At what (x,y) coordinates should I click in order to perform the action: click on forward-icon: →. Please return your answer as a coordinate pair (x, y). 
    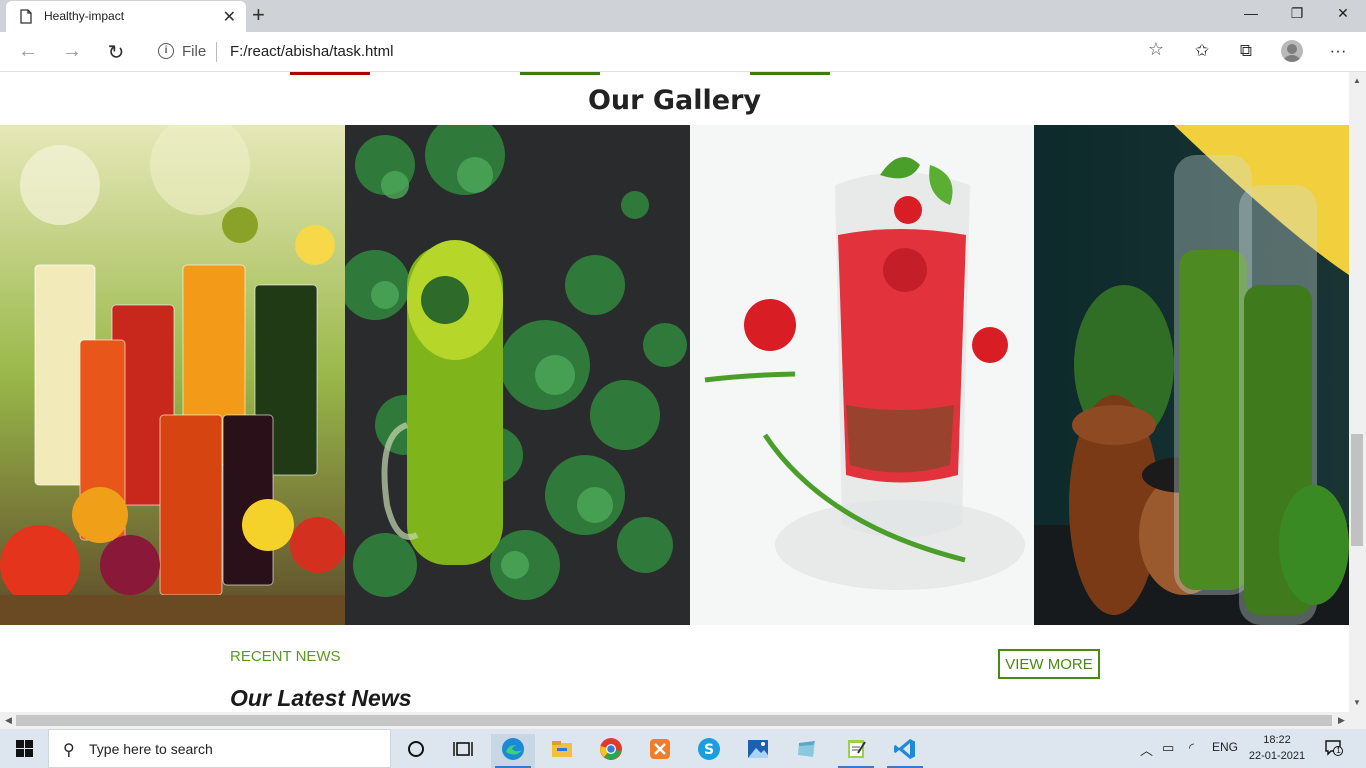
    Looking at the image, I should click on (72, 51).